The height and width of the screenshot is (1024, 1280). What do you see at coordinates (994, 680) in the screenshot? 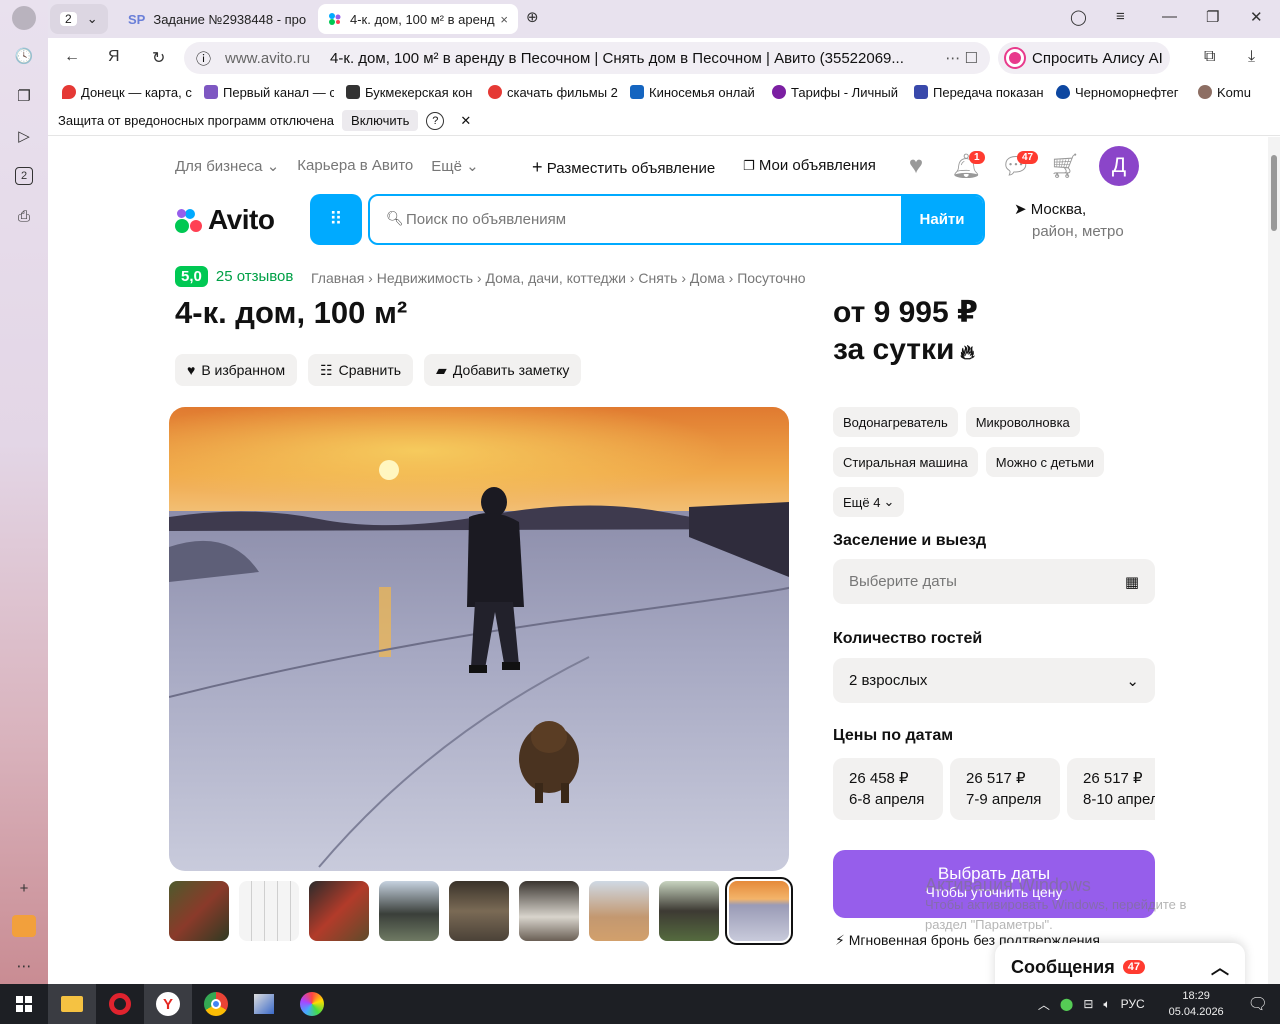
I see `guests-select: 2 взрослых ⌄` at bounding box center [994, 680].